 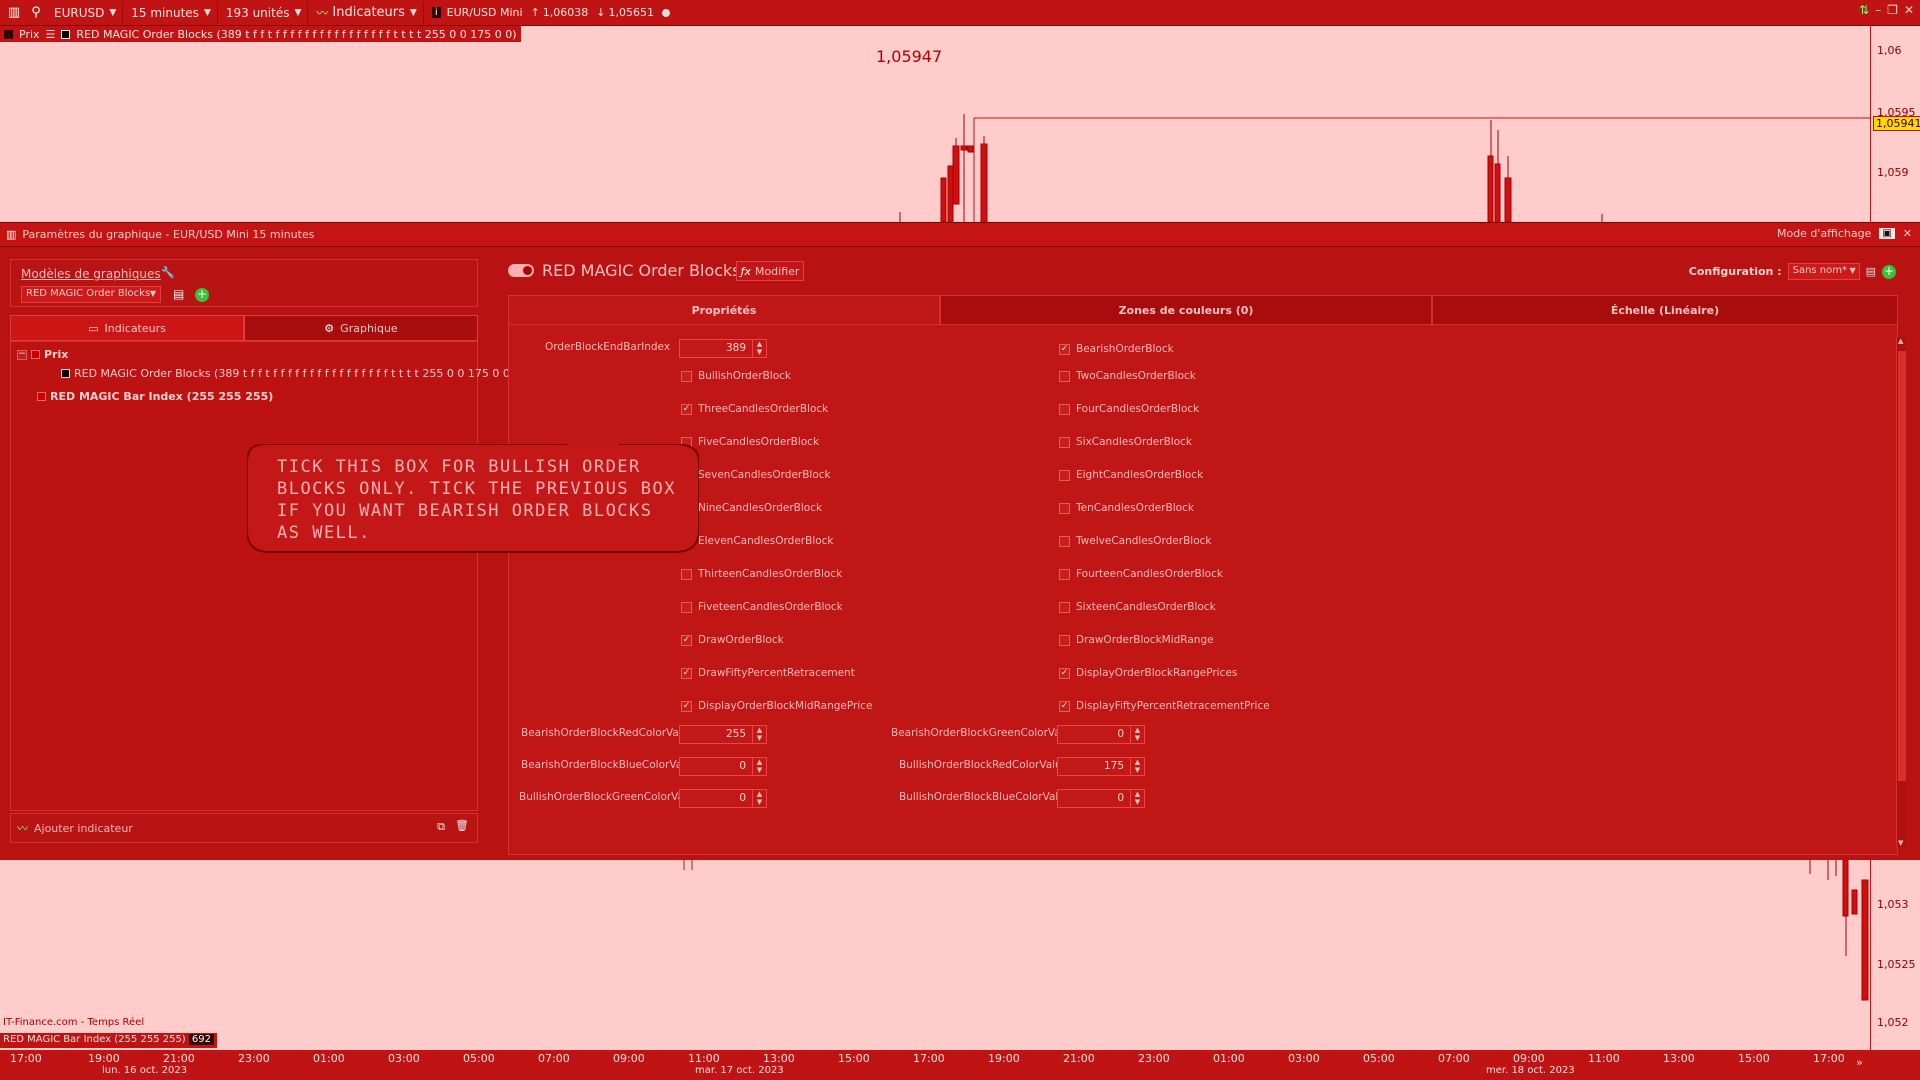 What do you see at coordinates (1136, 640) in the screenshot?
I see `checkbox-draw-mid-range: DrawOrderBlockMidRange` at bounding box center [1136, 640].